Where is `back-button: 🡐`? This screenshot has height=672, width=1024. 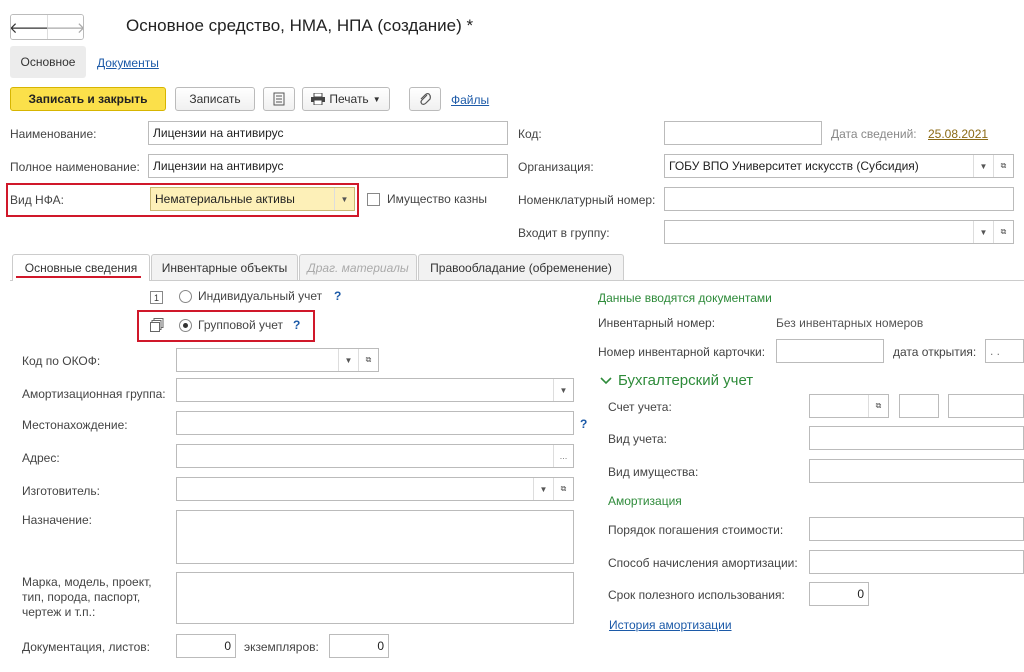 back-button: 🡐 is located at coordinates (30, 27).